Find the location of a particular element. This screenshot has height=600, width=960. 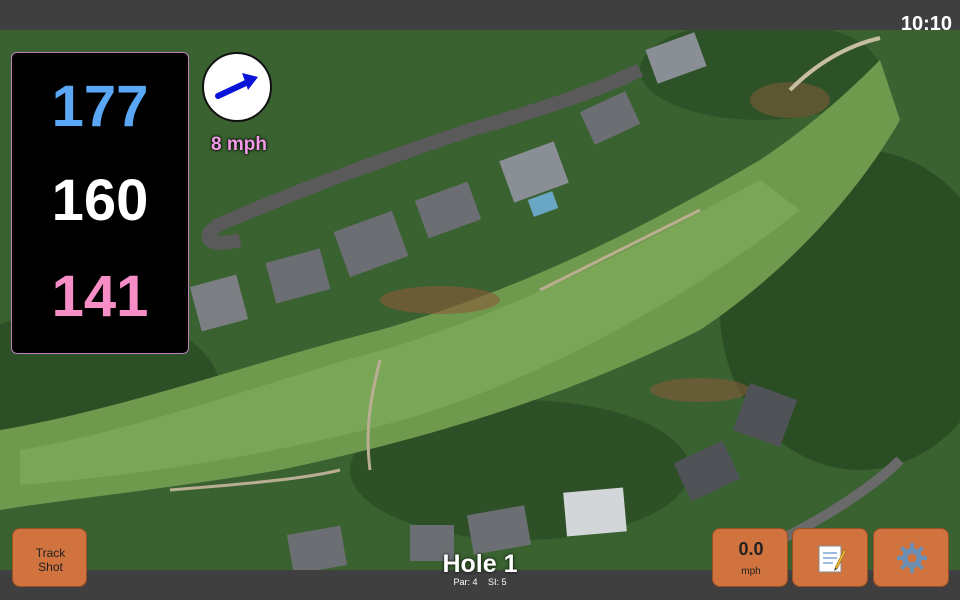

speed-unit: mph is located at coordinates (751, 571).